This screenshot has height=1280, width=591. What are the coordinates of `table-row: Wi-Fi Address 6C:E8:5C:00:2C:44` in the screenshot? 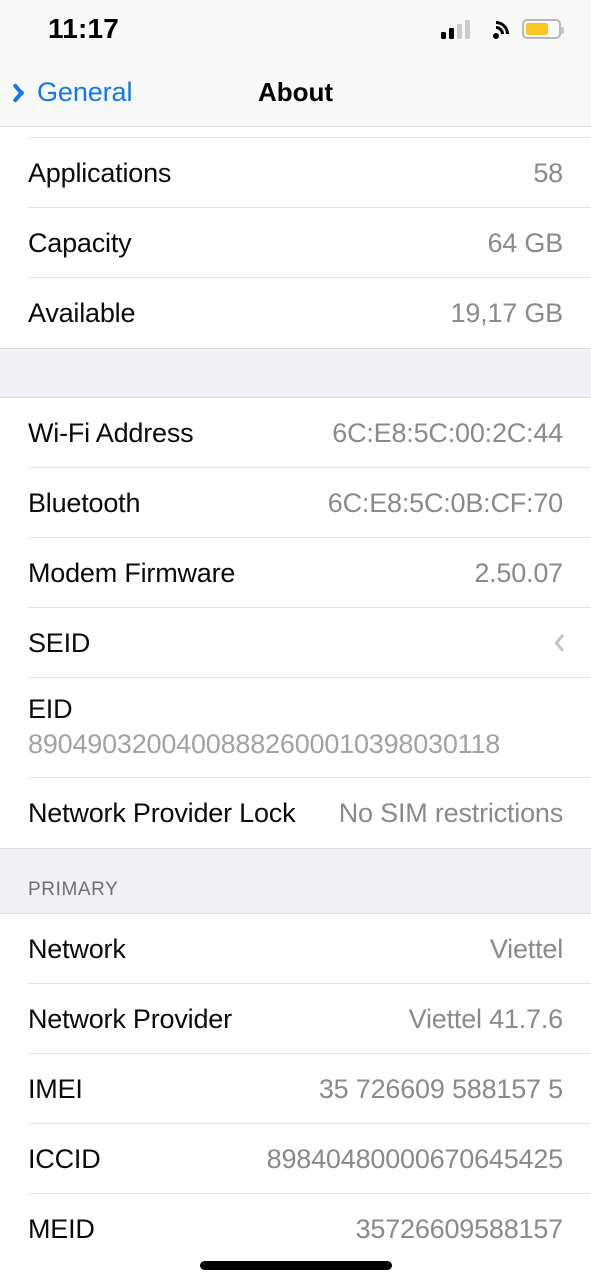 It's located at (295, 433).